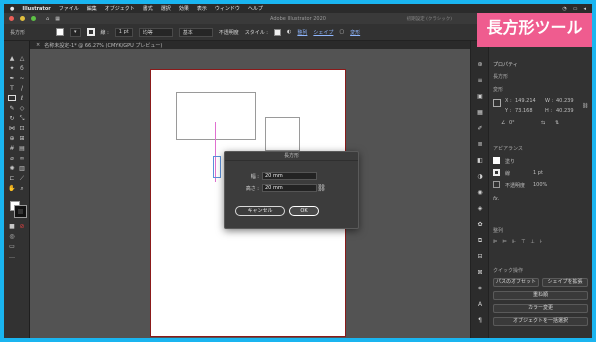 The width and height of the screenshot is (596, 342). Describe the element at coordinates (480, 272) in the screenshot. I see `pathfinder-panel-icon: ⊠` at that location.